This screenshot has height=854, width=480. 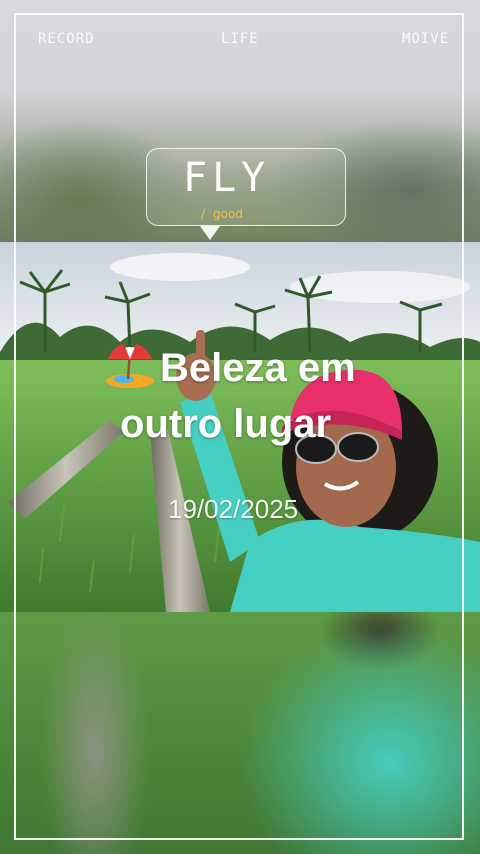 I want to click on sticker-title: FLY, so click(x=227, y=178).